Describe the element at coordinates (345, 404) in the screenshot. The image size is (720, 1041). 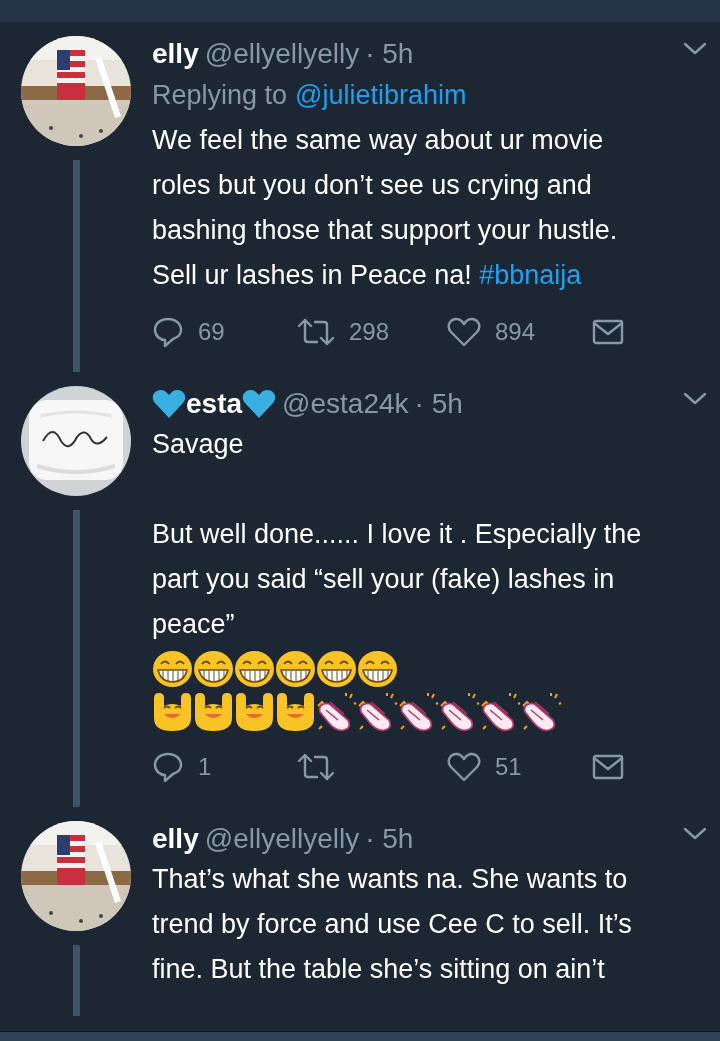
I see `author-handle: @esta24k` at that location.